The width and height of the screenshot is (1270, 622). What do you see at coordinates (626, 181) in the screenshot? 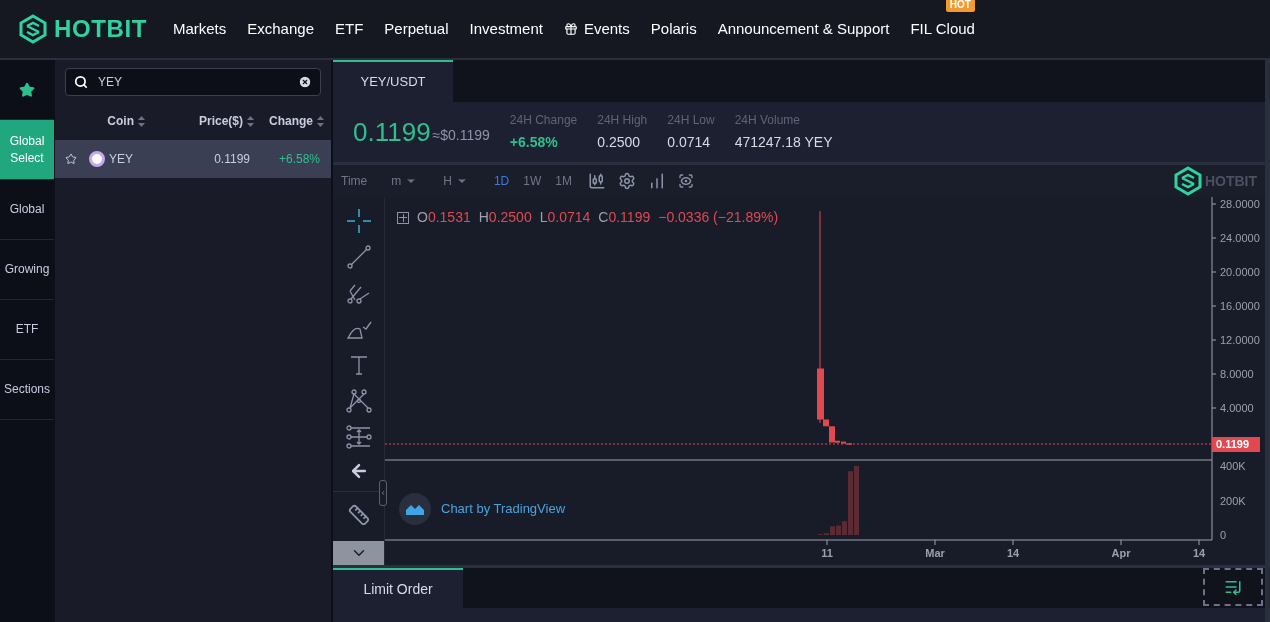
I see `settings-icon` at bounding box center [626, 181].